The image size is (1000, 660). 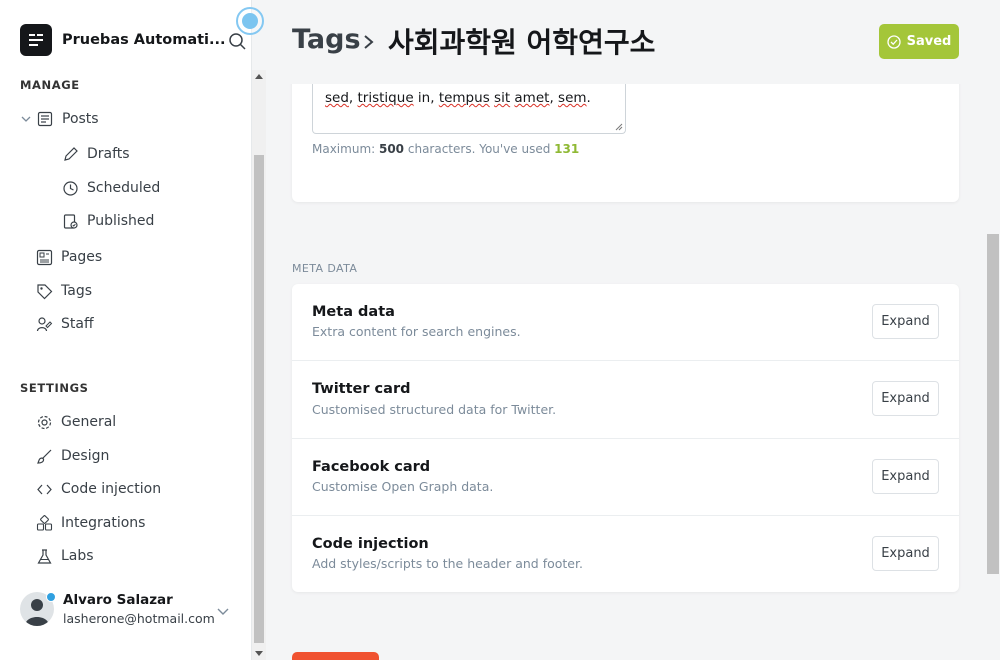 I want to click on user-menu: Alvaro Salazar lasherone@hotmail.com, so click(x=127, y=609).